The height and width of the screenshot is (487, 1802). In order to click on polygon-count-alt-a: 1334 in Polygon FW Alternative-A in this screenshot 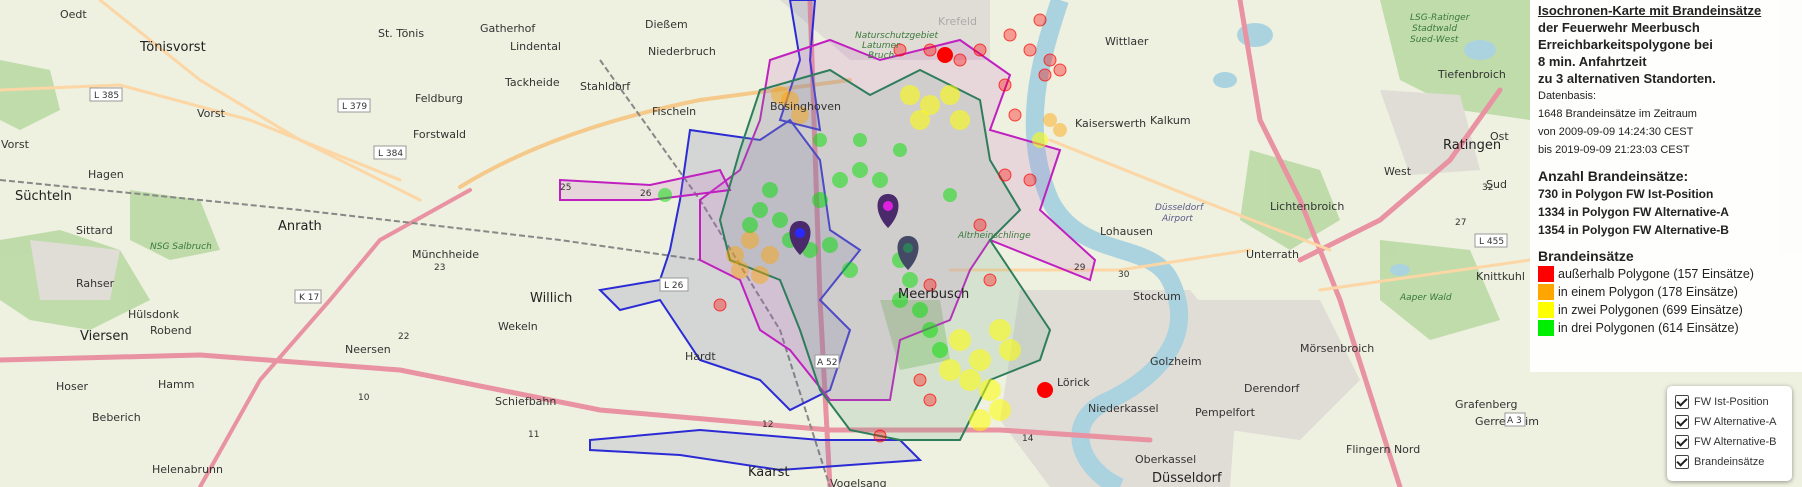, I will do `click(1633, 212)`.